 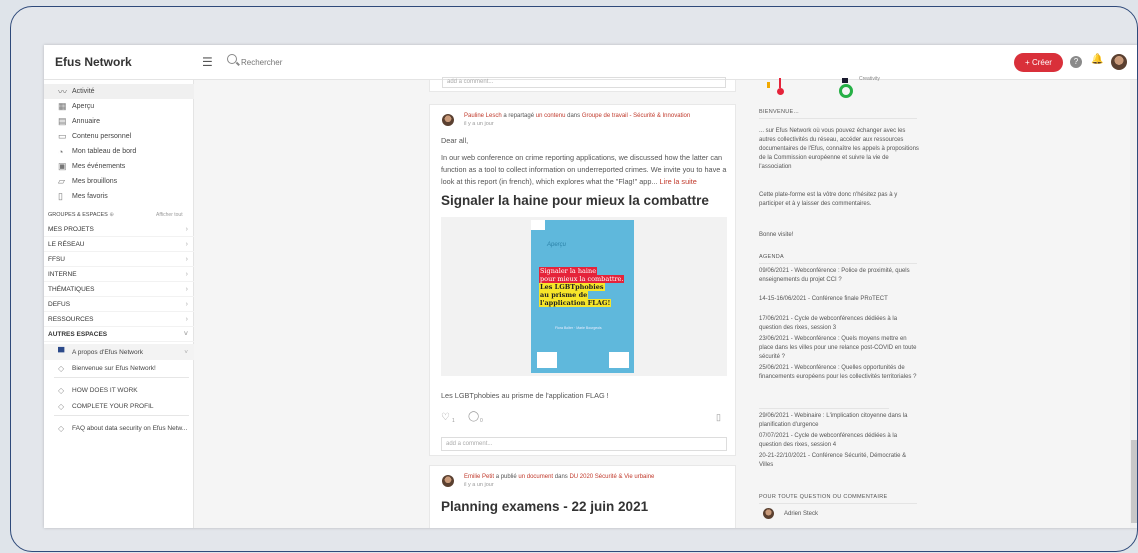 What do you see at coordinates (61, 352) in the screenshot?
I see `space-logo-icon: ▀` at bounding box center [61, 352].